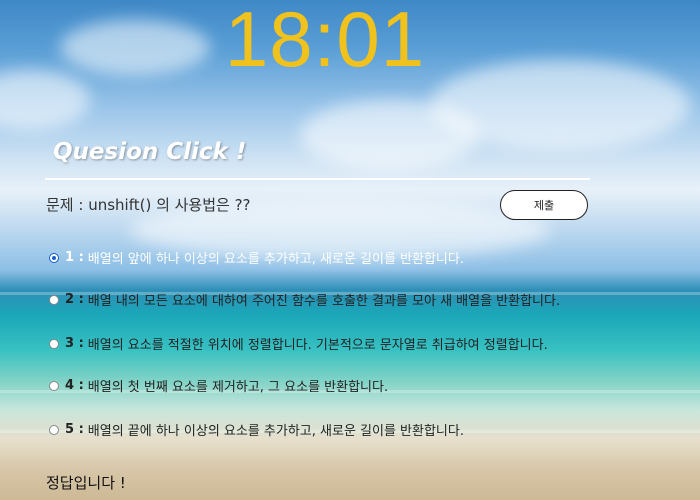 This screenshot has width=700, height=500. Describe the element at coordinates (148, 205) in the screenshot. I see `question-text: 문제 : unshift() 의 사용법은 ??` at that location.